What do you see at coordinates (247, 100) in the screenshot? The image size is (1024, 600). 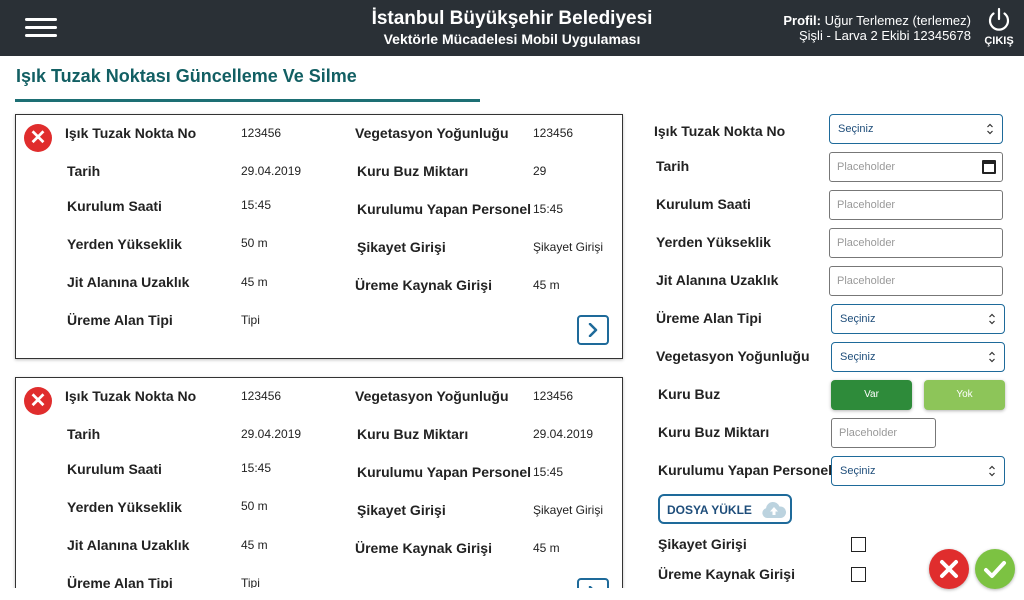 I see `title-underline` at bounding box center [247, 100].